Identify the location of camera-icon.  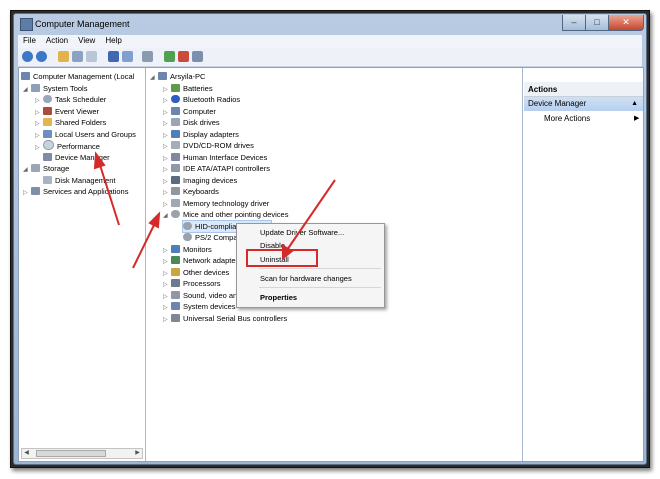
(175, 180).